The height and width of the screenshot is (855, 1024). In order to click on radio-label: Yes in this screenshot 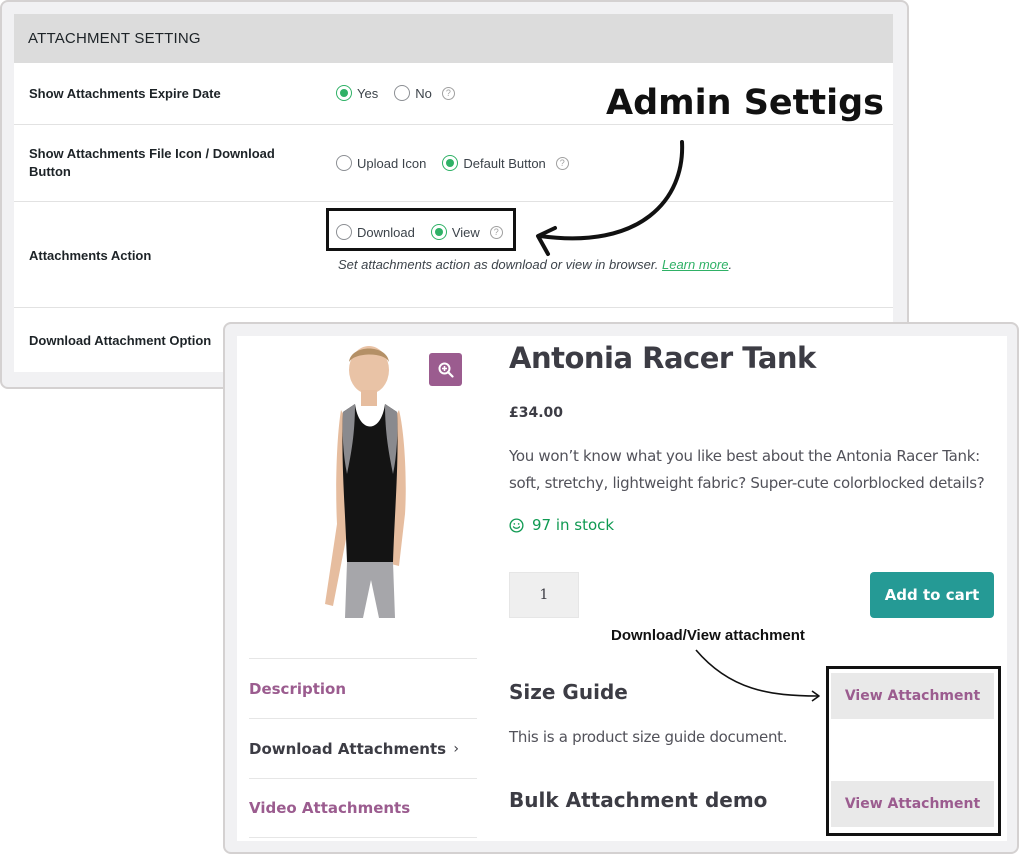, I will do `click(368, 93)`.